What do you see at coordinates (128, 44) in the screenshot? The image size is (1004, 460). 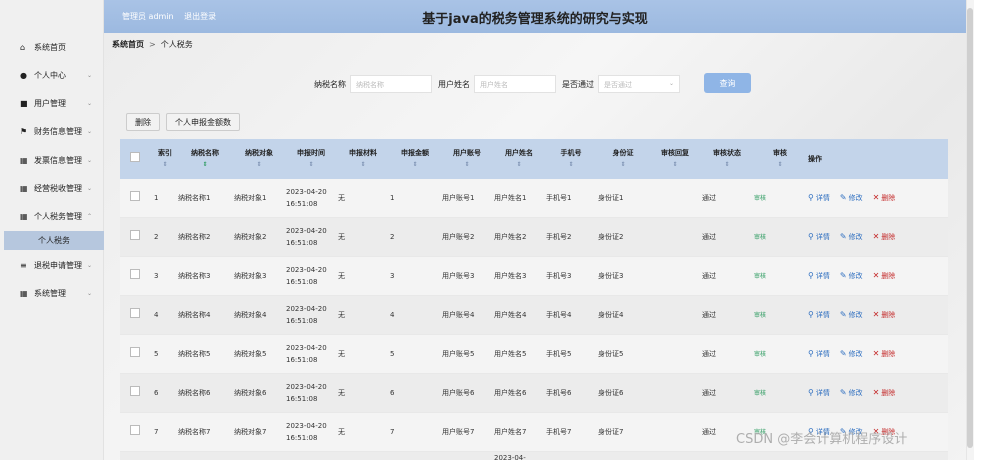 I see `breadcrumb-home: 系统首页` at bounding box center [128, 44].